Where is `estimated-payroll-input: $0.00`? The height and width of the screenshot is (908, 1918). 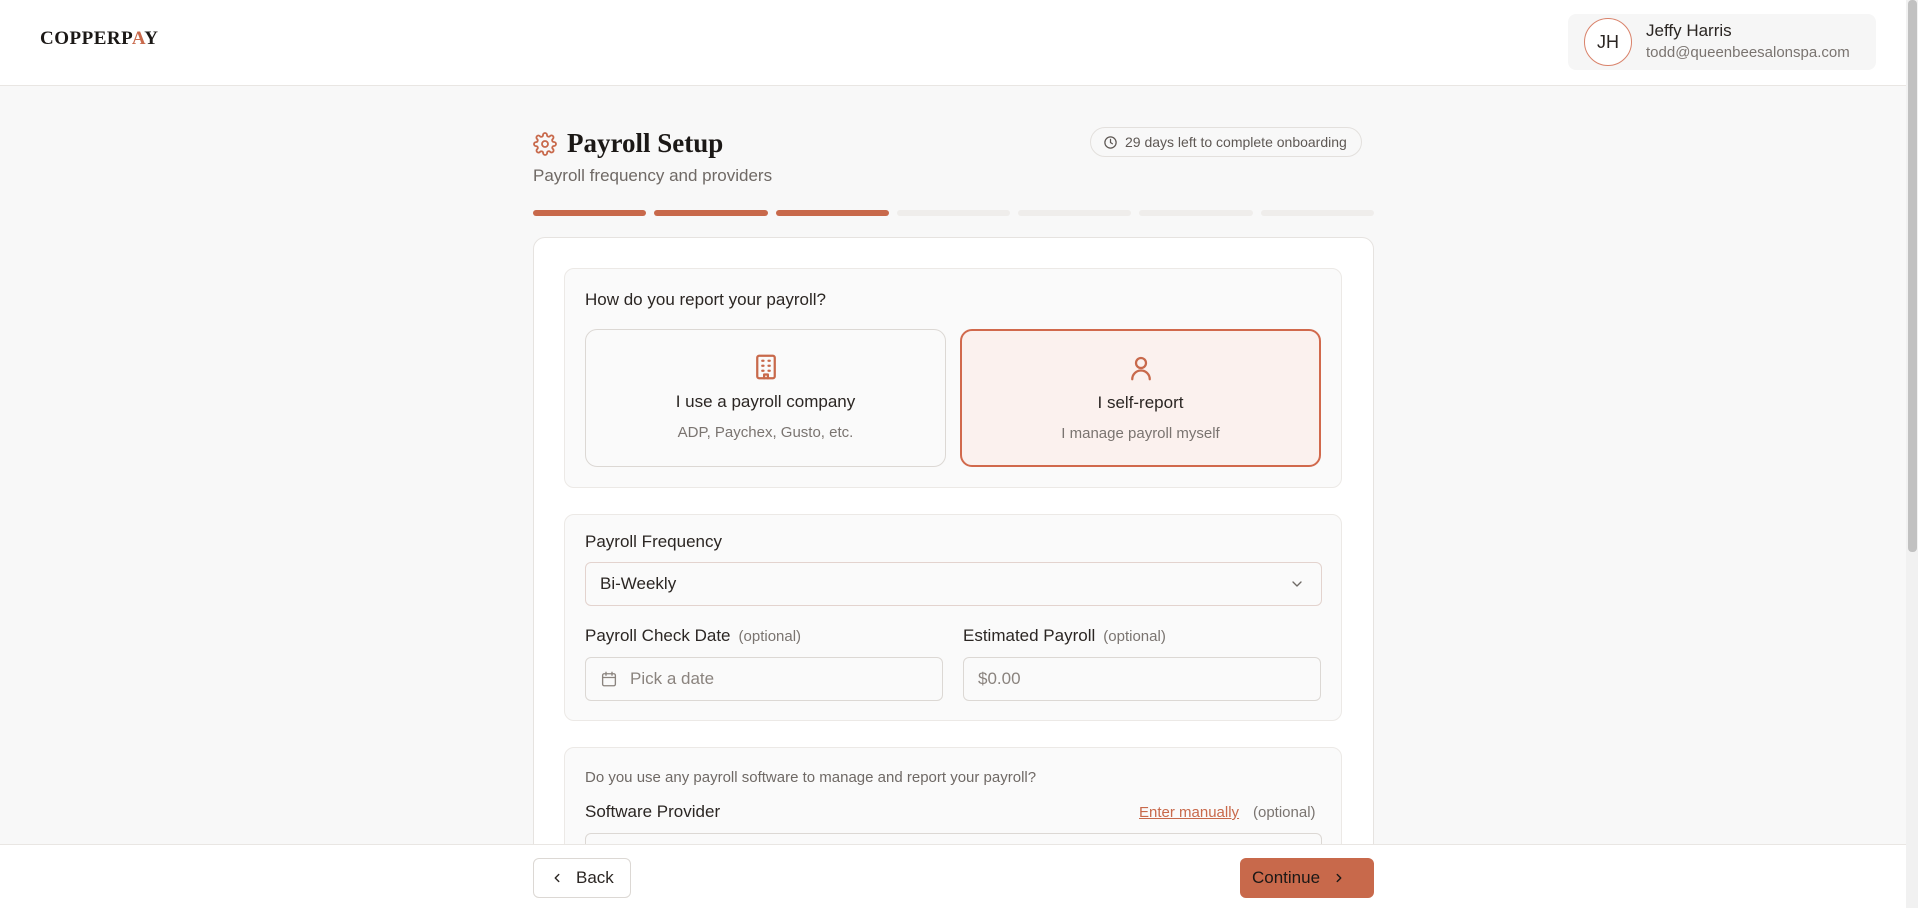 estimated-payroll-input: $0.00 is located at coordinates (1142, 679).